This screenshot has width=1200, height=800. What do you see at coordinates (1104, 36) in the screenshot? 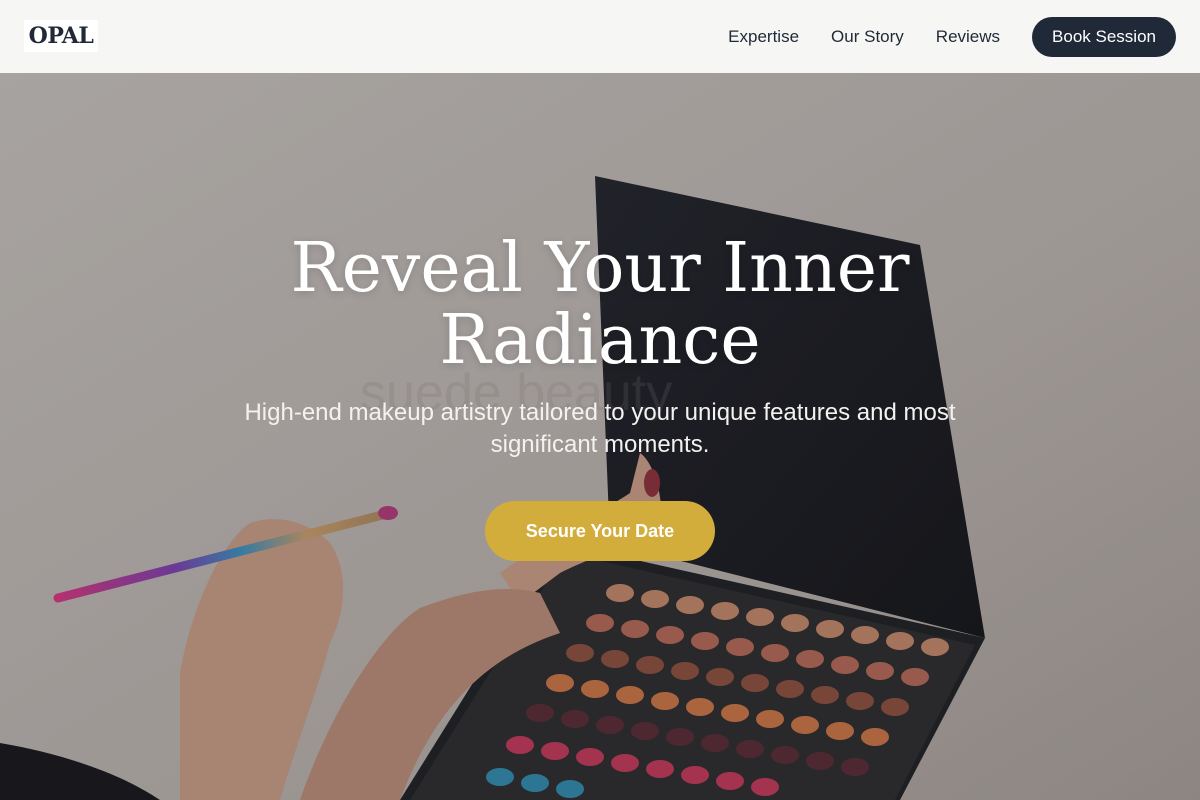
I see `book-session-button: Book Session` at bounding box center [1104, 36].